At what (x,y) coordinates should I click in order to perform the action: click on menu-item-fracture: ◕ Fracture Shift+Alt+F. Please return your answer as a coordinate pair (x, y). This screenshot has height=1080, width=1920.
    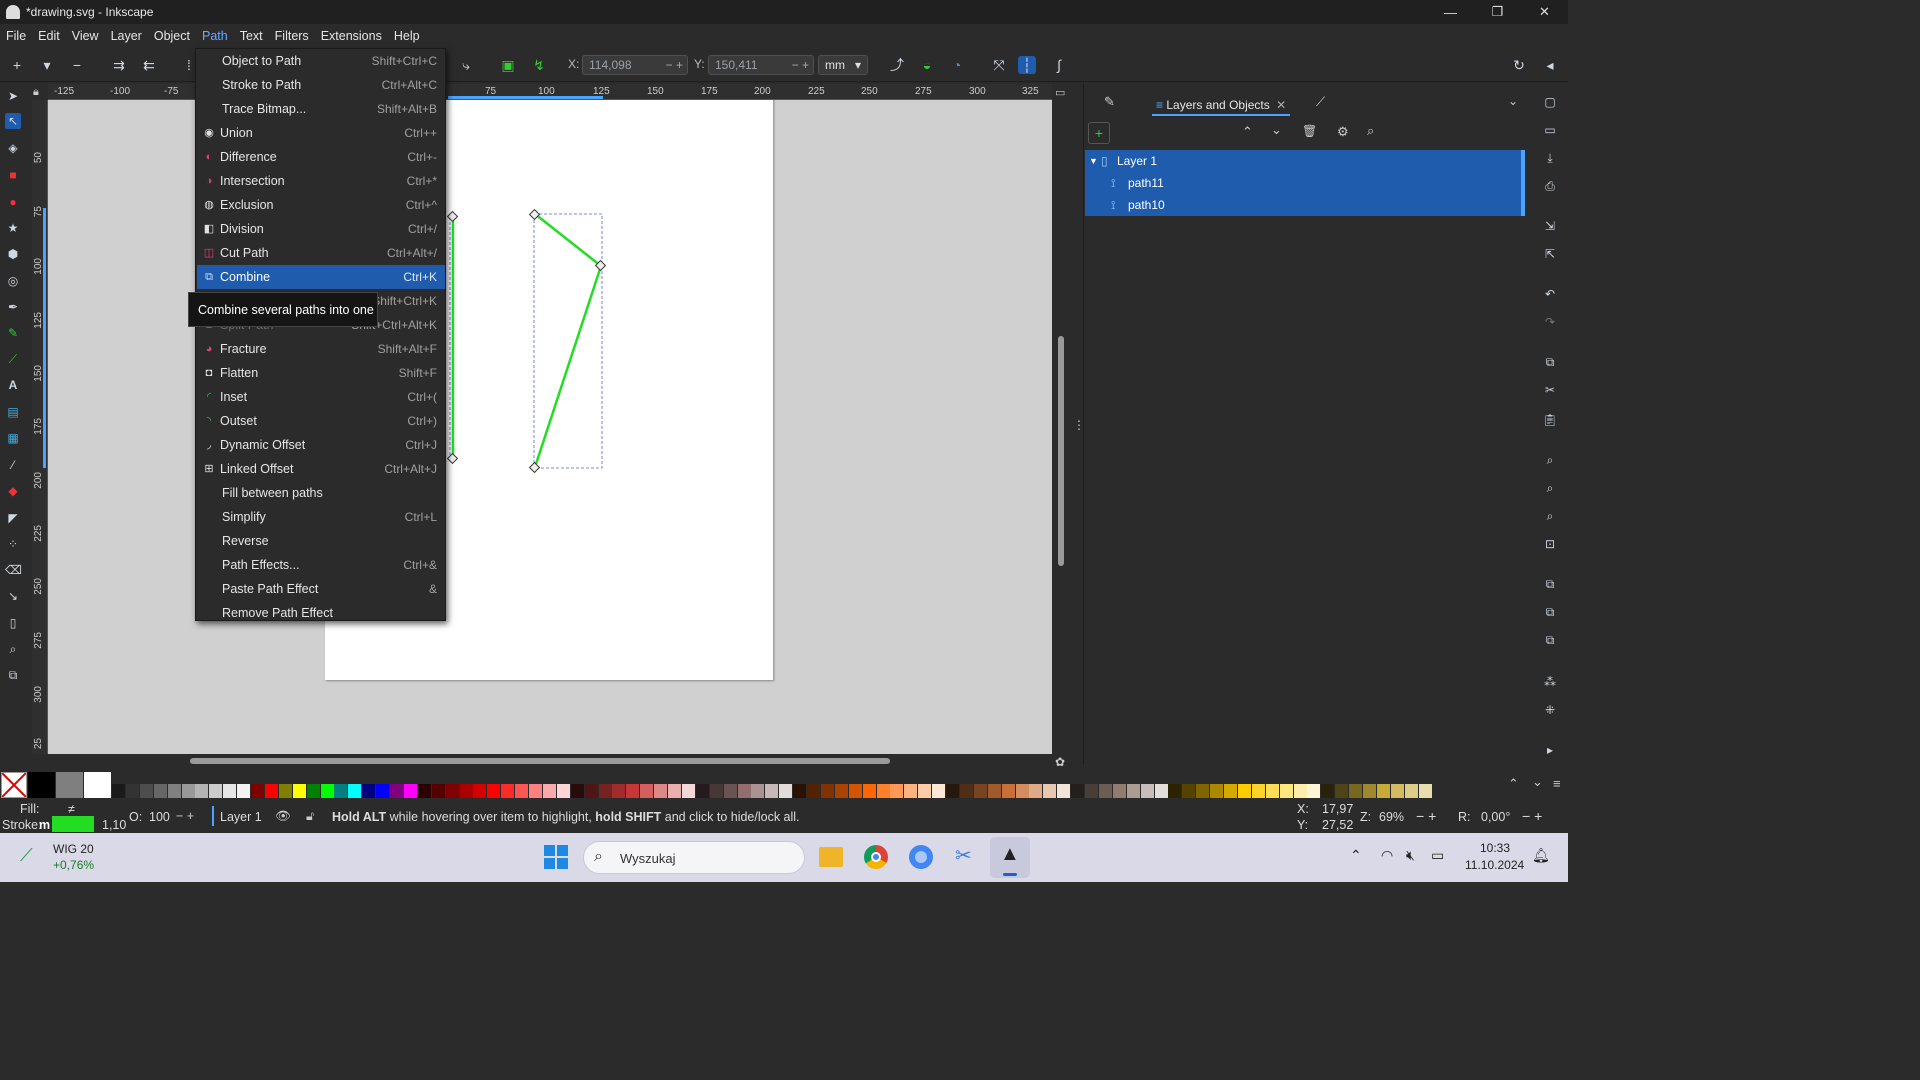
    Looking at the image, I should click on (321, 349).